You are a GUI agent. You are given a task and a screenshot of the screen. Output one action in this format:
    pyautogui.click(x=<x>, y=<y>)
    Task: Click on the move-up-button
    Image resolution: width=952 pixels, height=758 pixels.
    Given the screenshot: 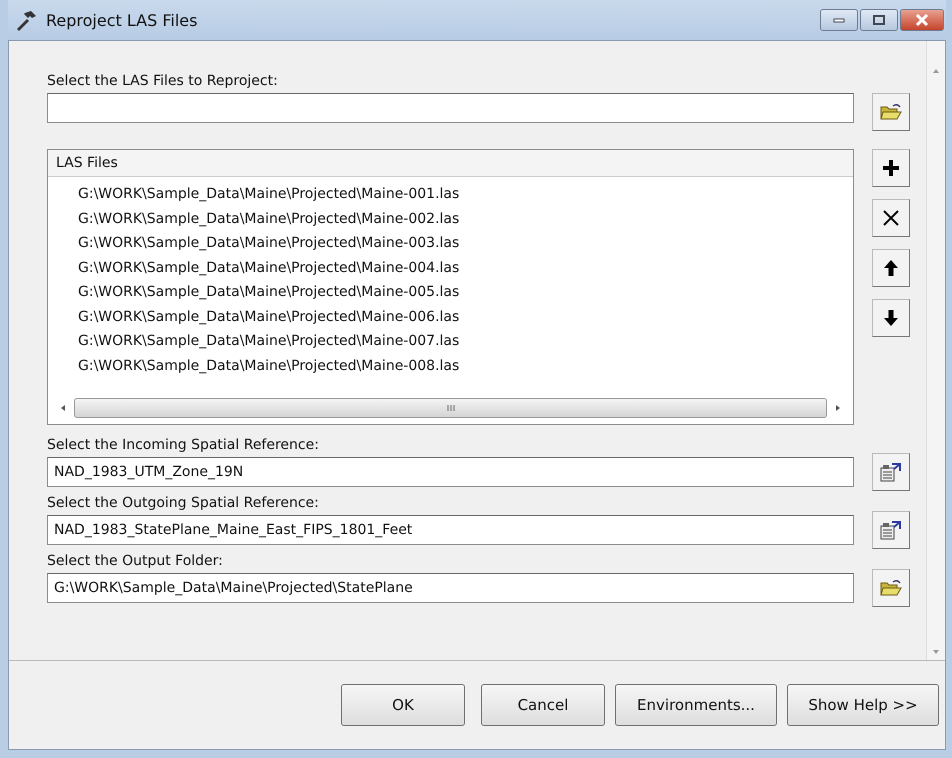 What is the action you would take?
    pyautogui.click(x=891, y=268)
    